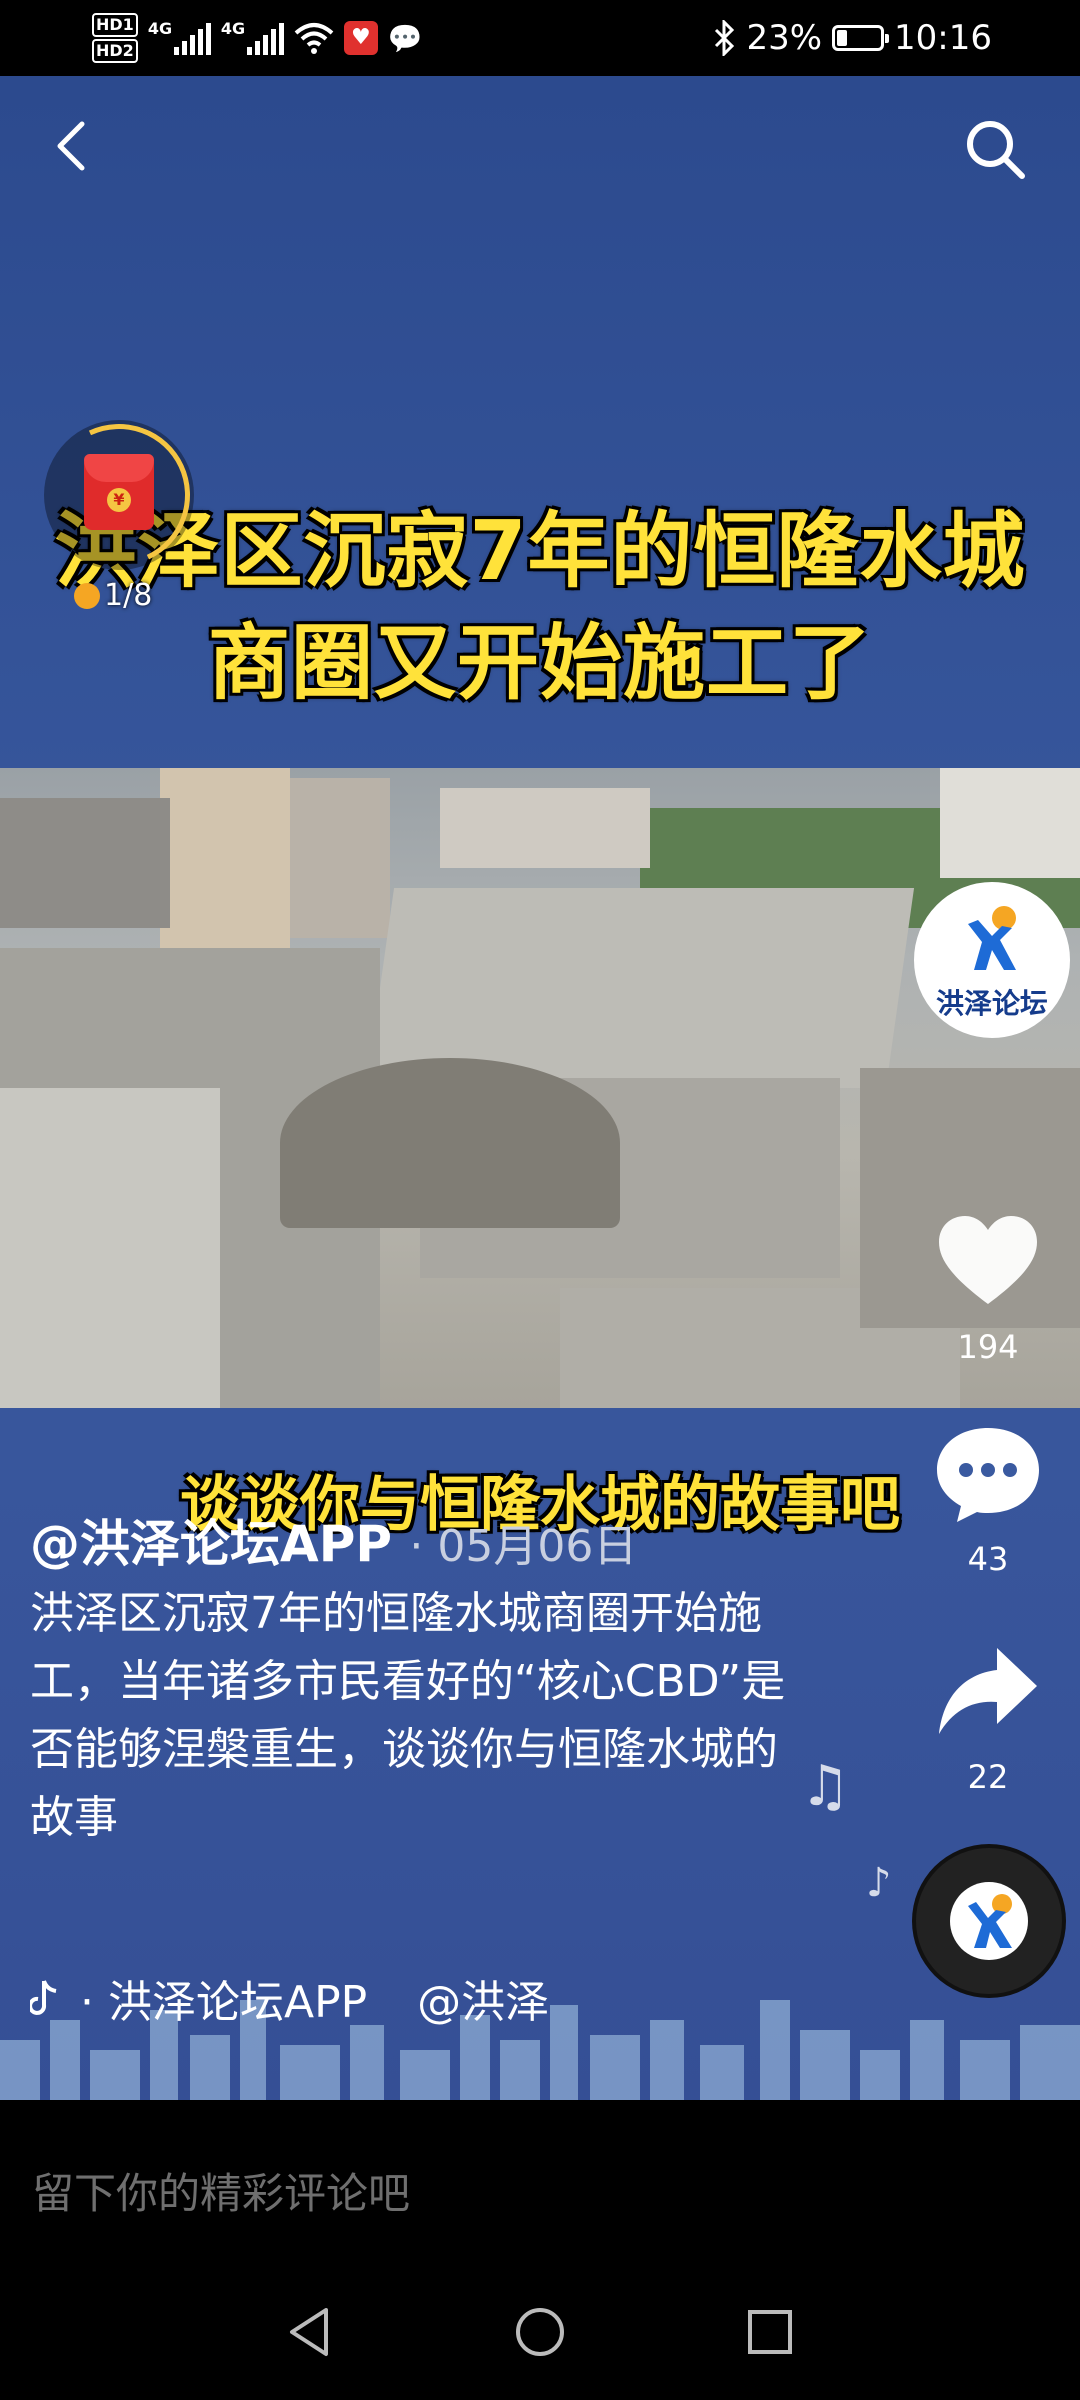 This screenshot has width=1080, height=2400. I want to click on comment-input: 留下你的精彩评论吧, so click(221, 2190).